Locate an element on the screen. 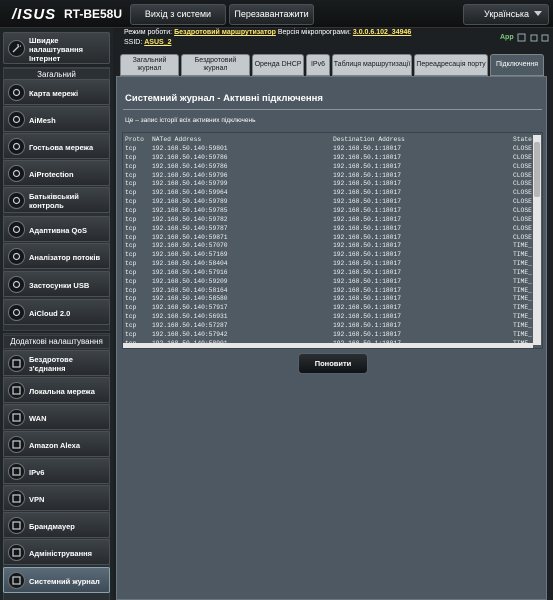  sidebar-item-parental-control: Батьківський контроль is located at coordinates (56, 200).